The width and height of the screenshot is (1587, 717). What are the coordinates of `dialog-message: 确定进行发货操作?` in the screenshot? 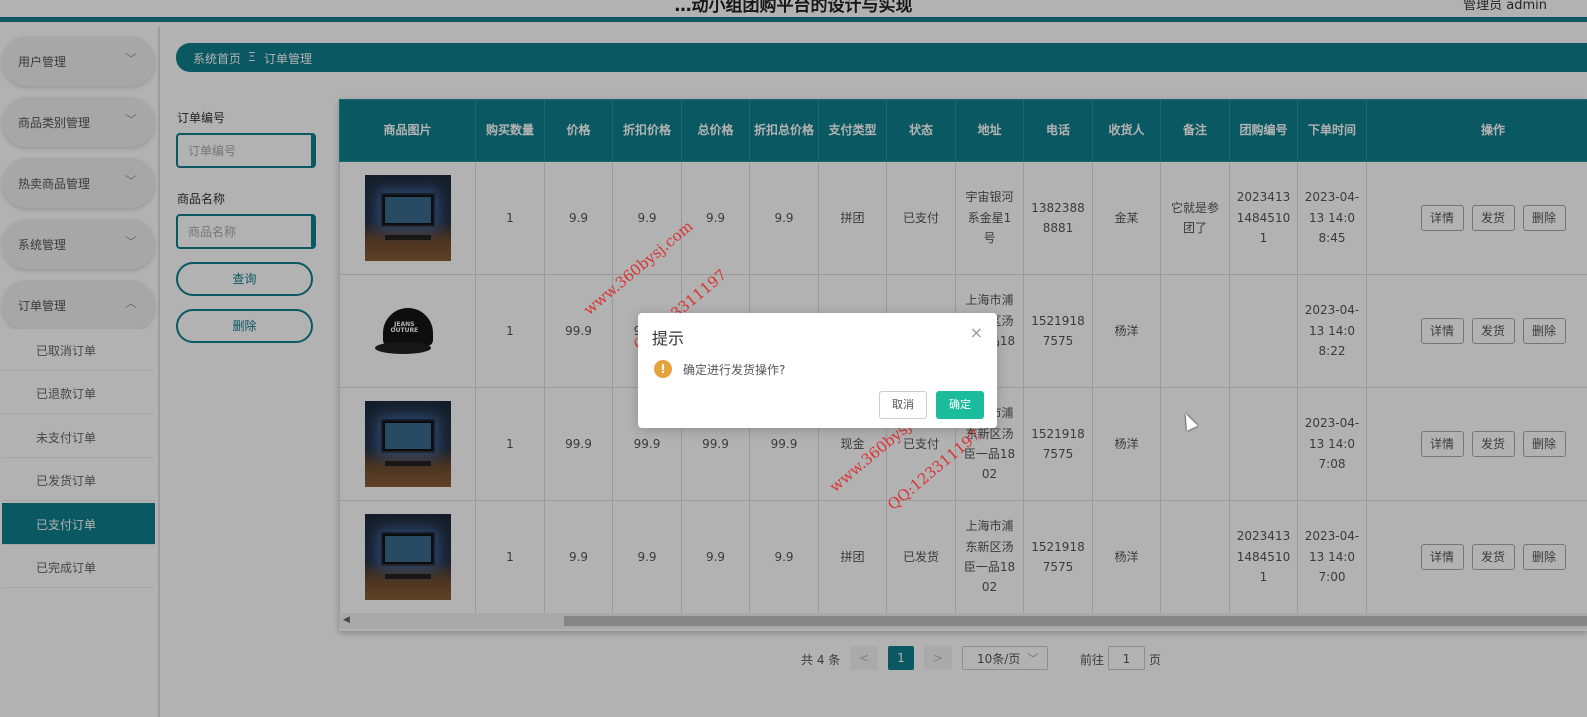 It's located at (734, 370).